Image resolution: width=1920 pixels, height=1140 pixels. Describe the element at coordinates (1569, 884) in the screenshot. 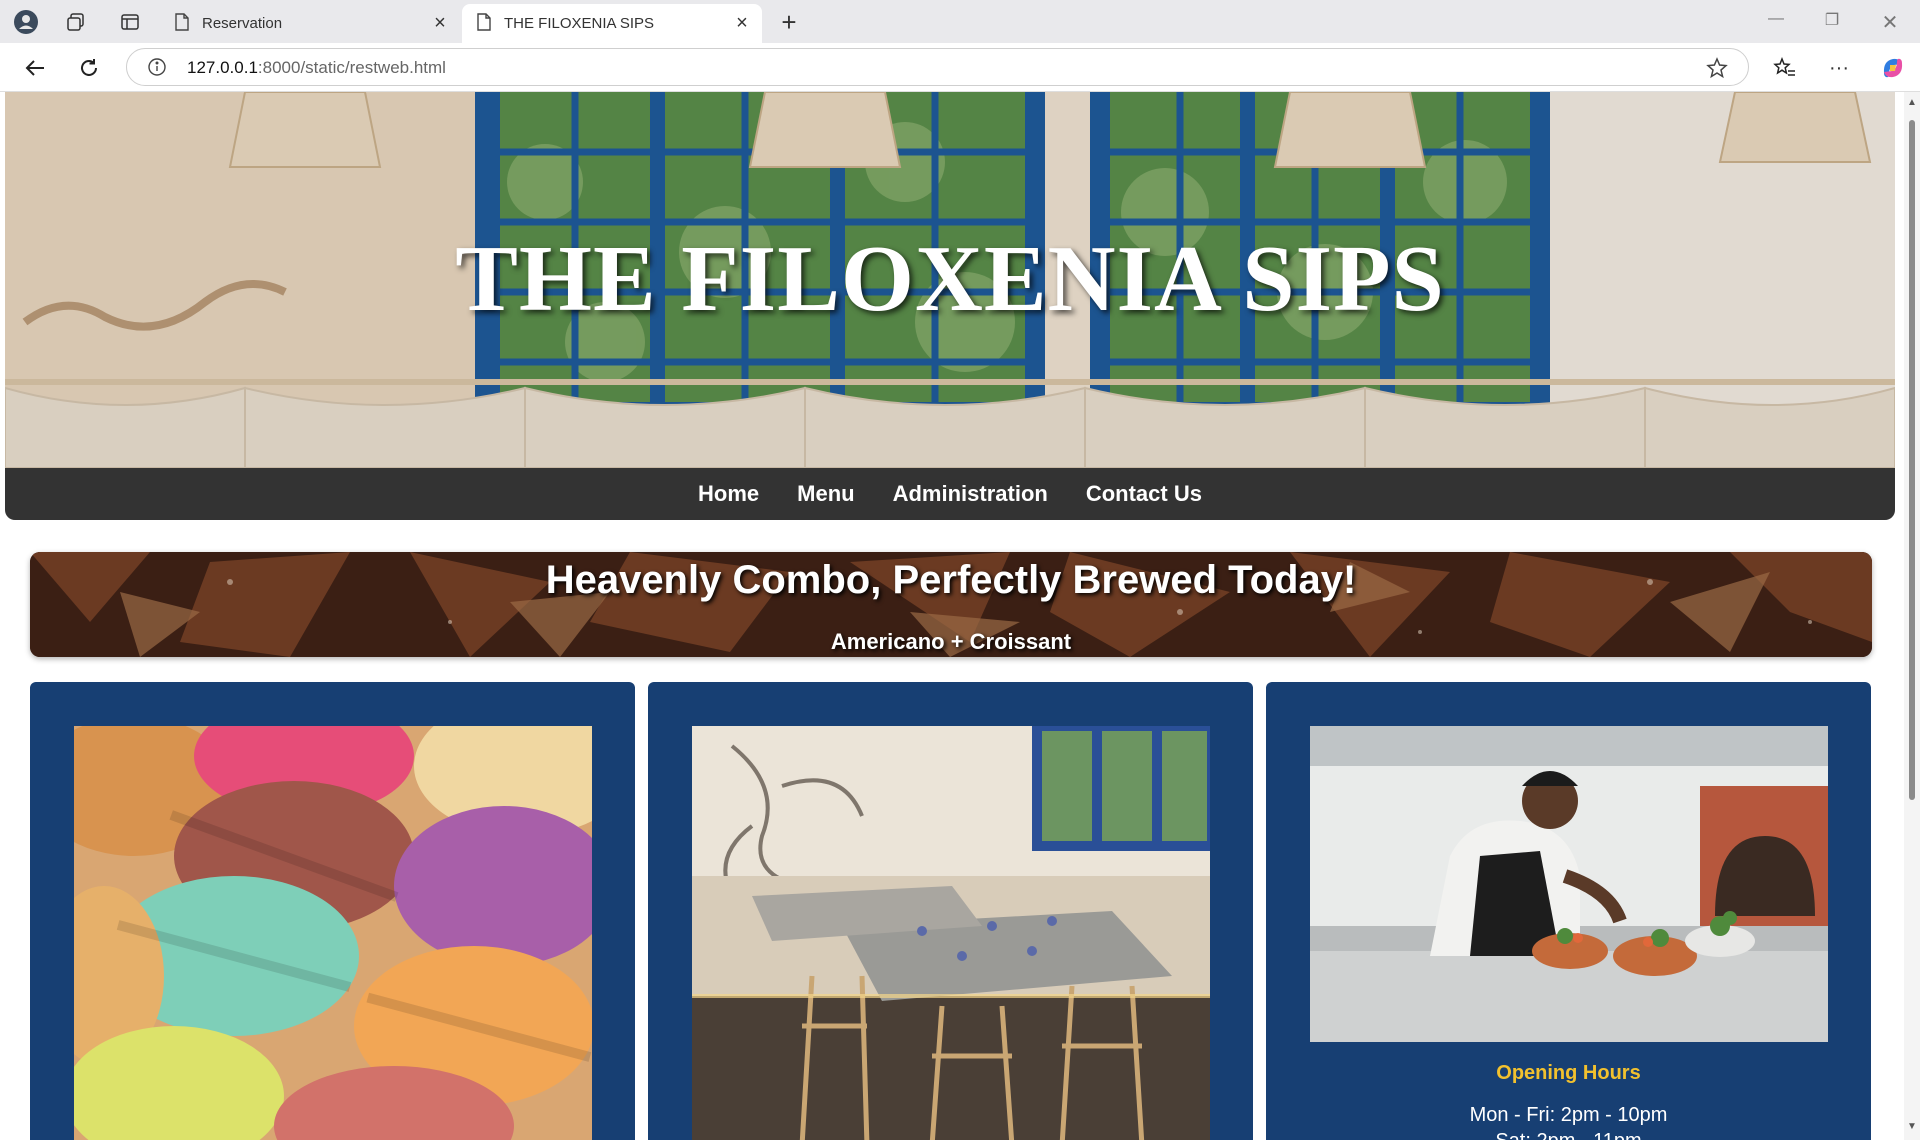

I see `chef-plating-photo` at that location.